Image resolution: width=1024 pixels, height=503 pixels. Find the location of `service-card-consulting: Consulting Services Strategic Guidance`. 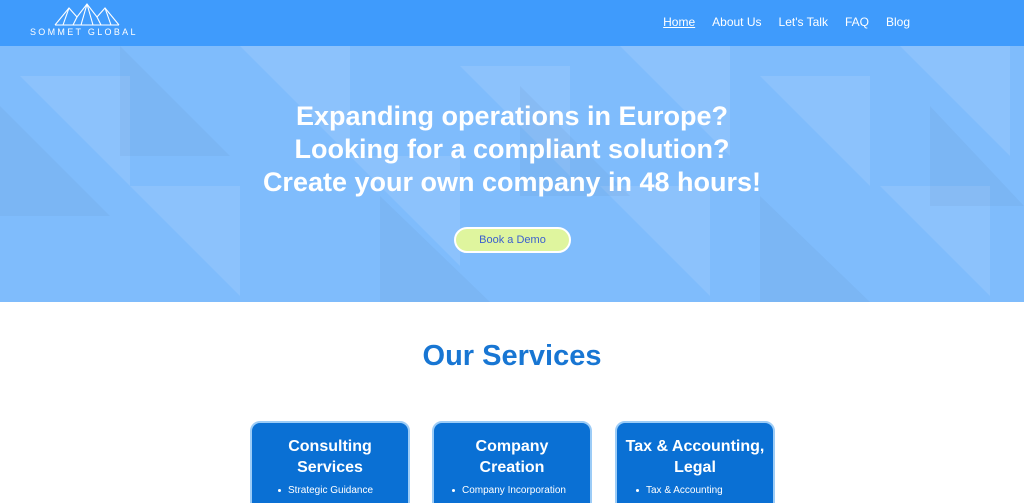

service-card-consulting: Consulting Services Strategic Guidance is located at coordinates (330, 462).